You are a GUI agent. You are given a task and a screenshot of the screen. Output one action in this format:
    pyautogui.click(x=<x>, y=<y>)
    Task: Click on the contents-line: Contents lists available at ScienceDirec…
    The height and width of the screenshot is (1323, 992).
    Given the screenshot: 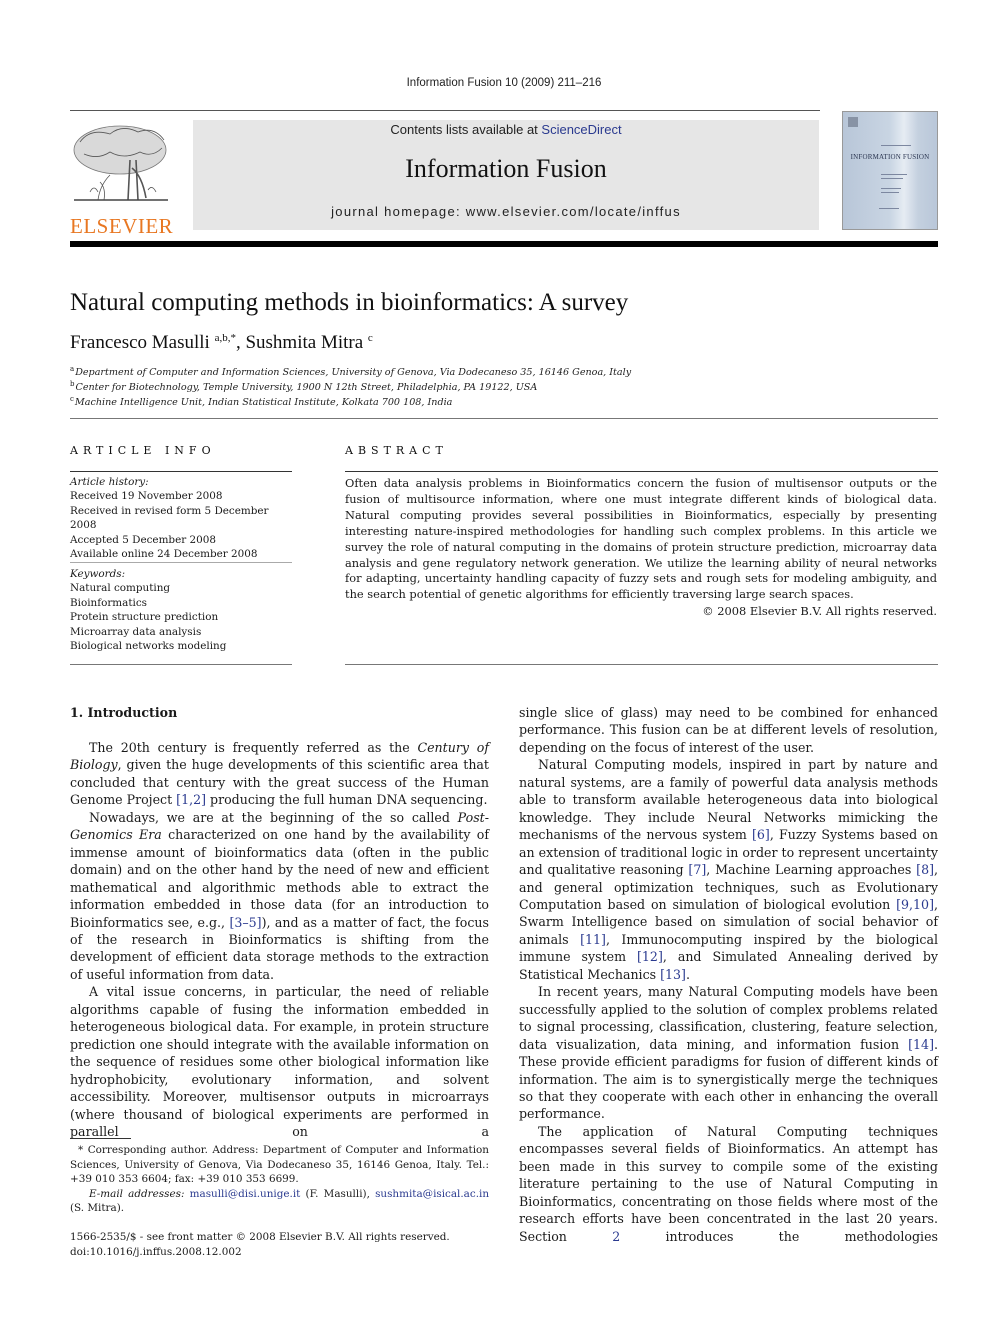 What is the action you would take?
    pyautogui.click(x=506, y=129)
    